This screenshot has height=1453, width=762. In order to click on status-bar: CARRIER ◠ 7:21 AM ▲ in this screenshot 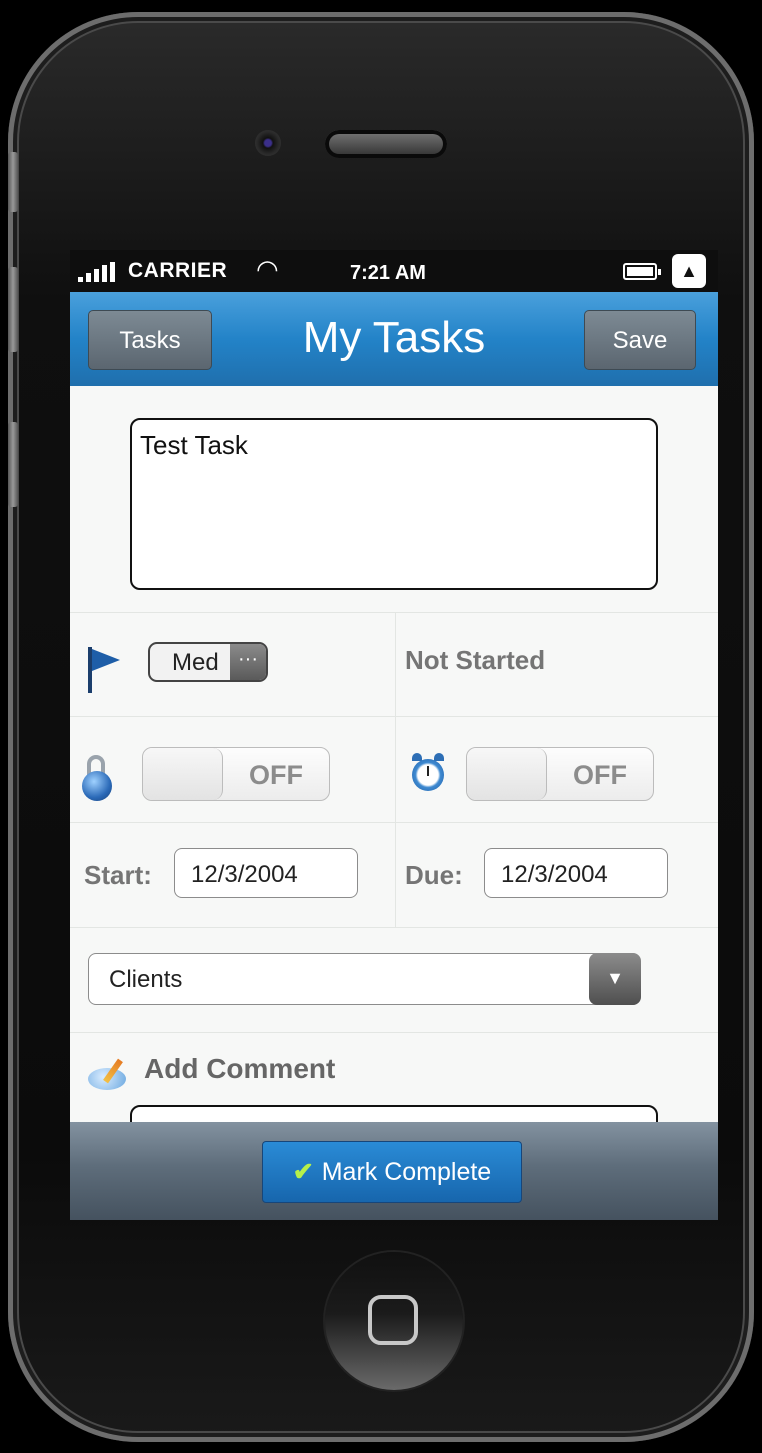, I will do `click(394, 271)`.